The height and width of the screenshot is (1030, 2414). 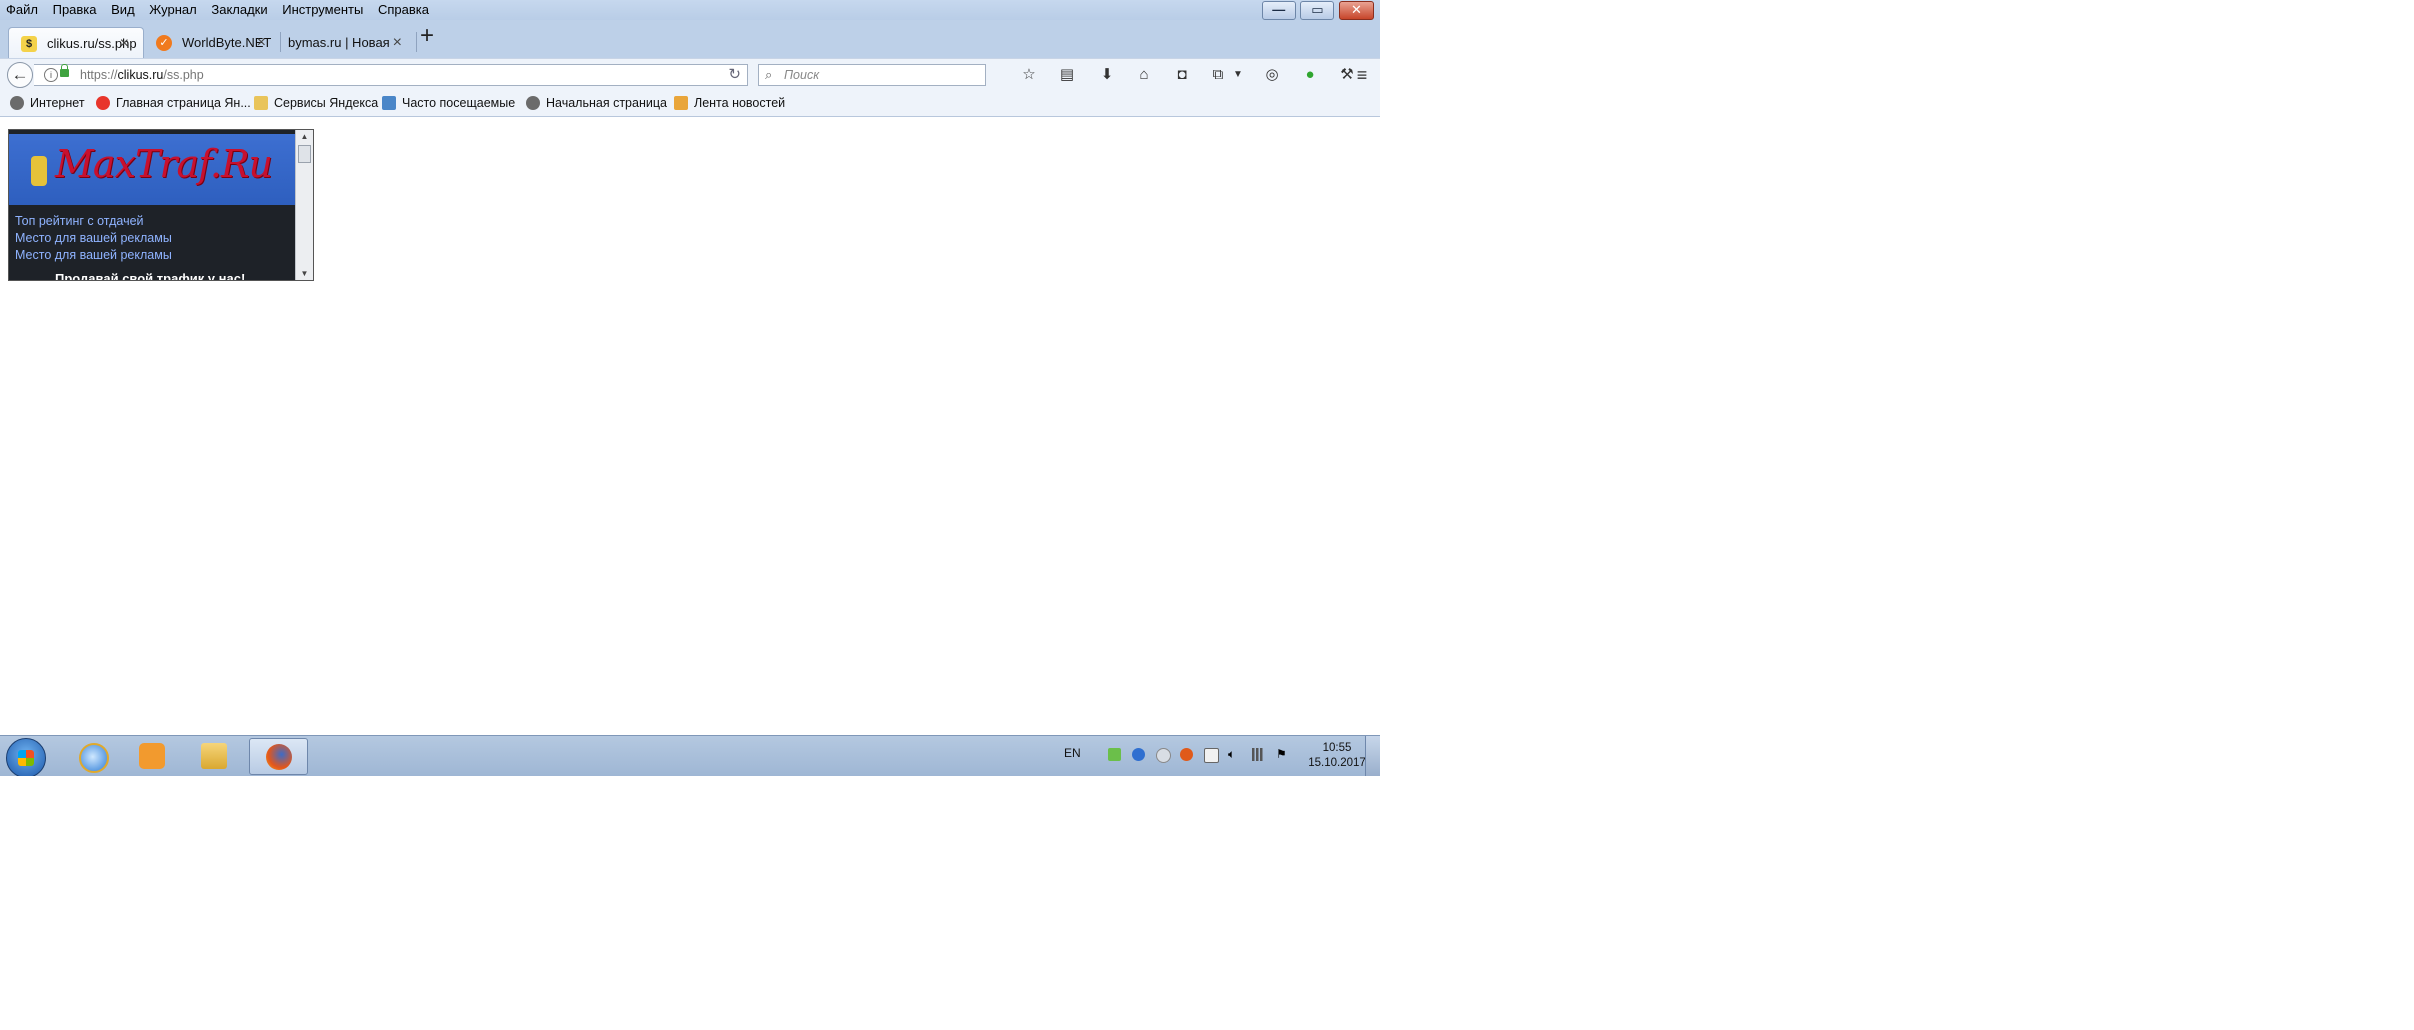 I want to click on file-explorer-icon, so click(x=214, y=756).